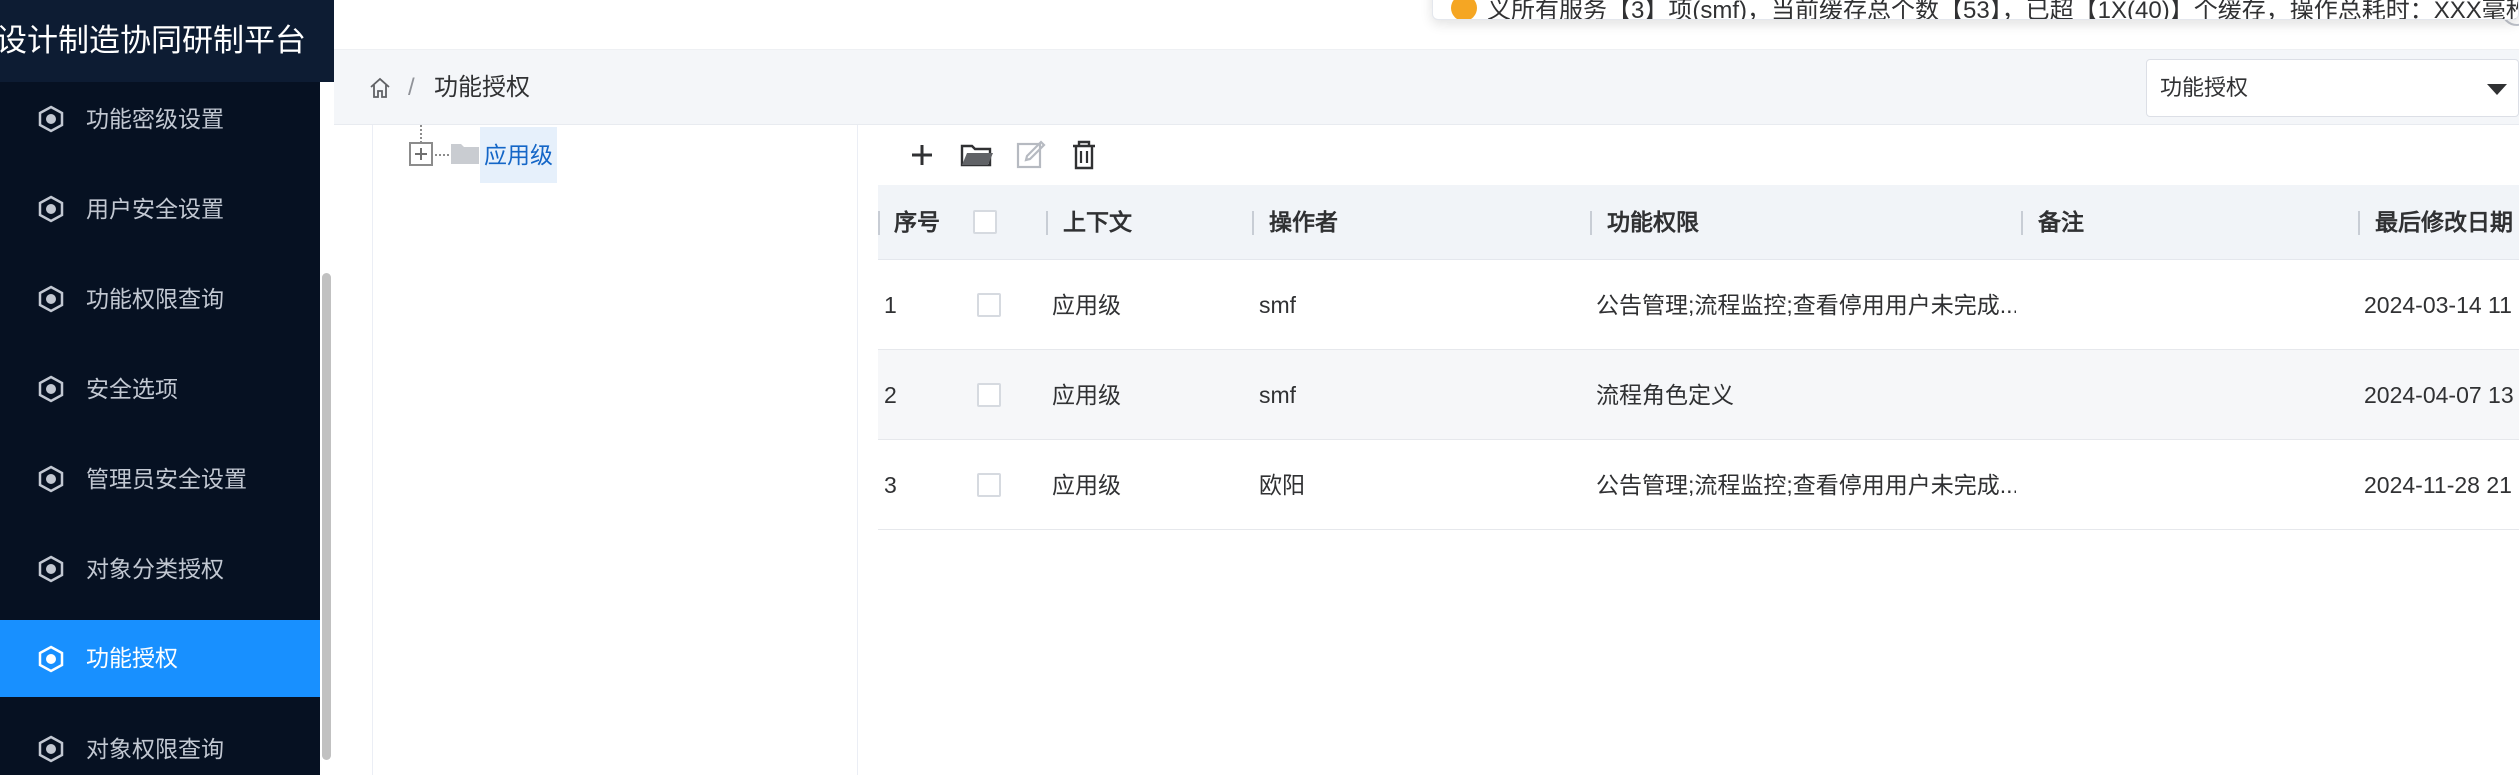 This screenshot has width=2519, height=775. I want to click on delete-icon, so click(1084, 155).